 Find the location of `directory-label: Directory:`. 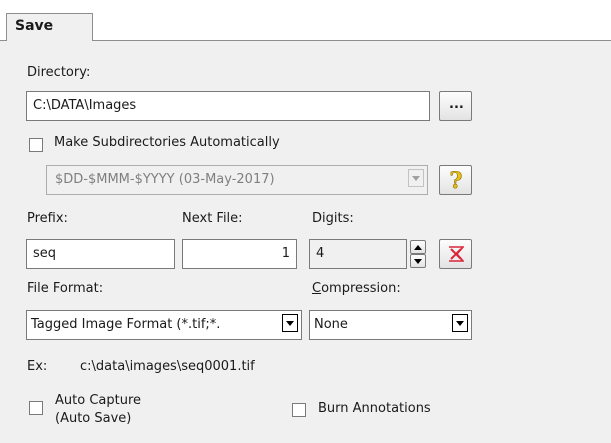

directory-label: Directory: is located at coordinates (59, 72).